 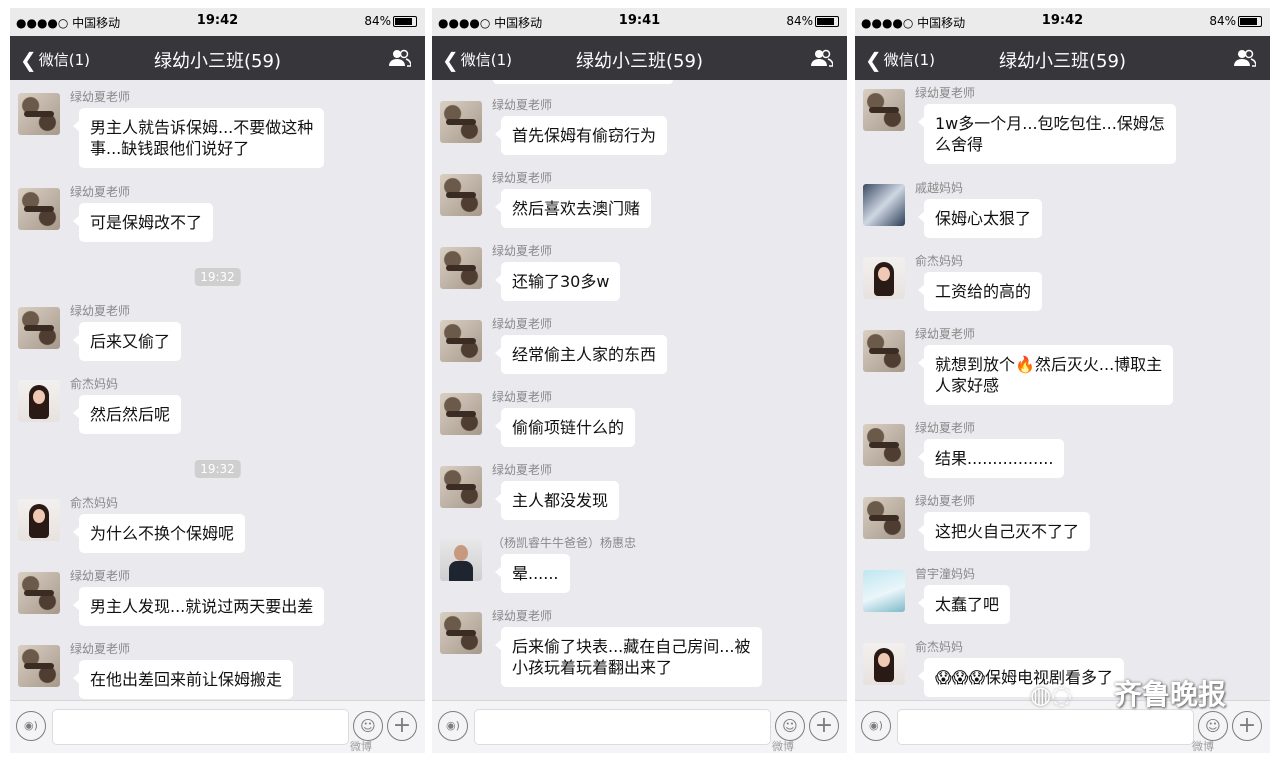 I want to click on status-bar: ●●●●○ 中国移动 19:41 84%, so click(x=639, y=22).